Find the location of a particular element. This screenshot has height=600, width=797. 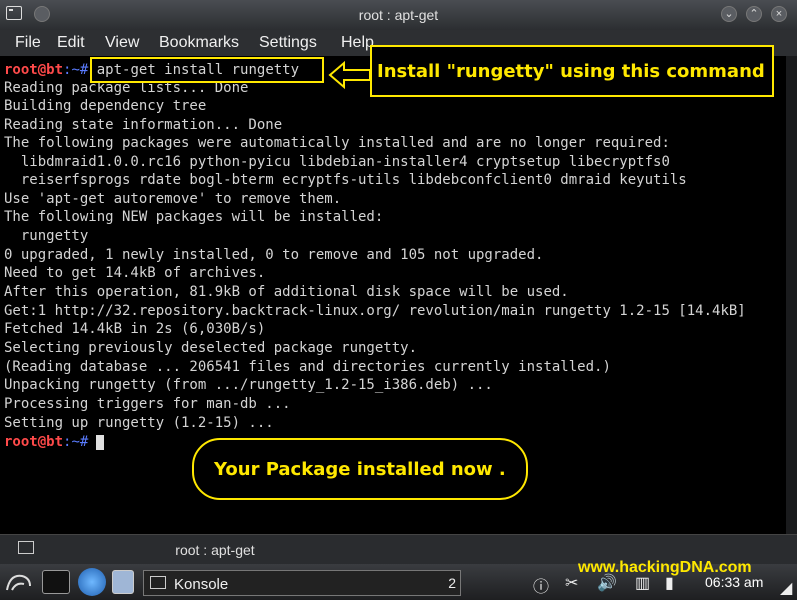

watermark: www.hackingDNA.com is located at coordinates (665, 567).